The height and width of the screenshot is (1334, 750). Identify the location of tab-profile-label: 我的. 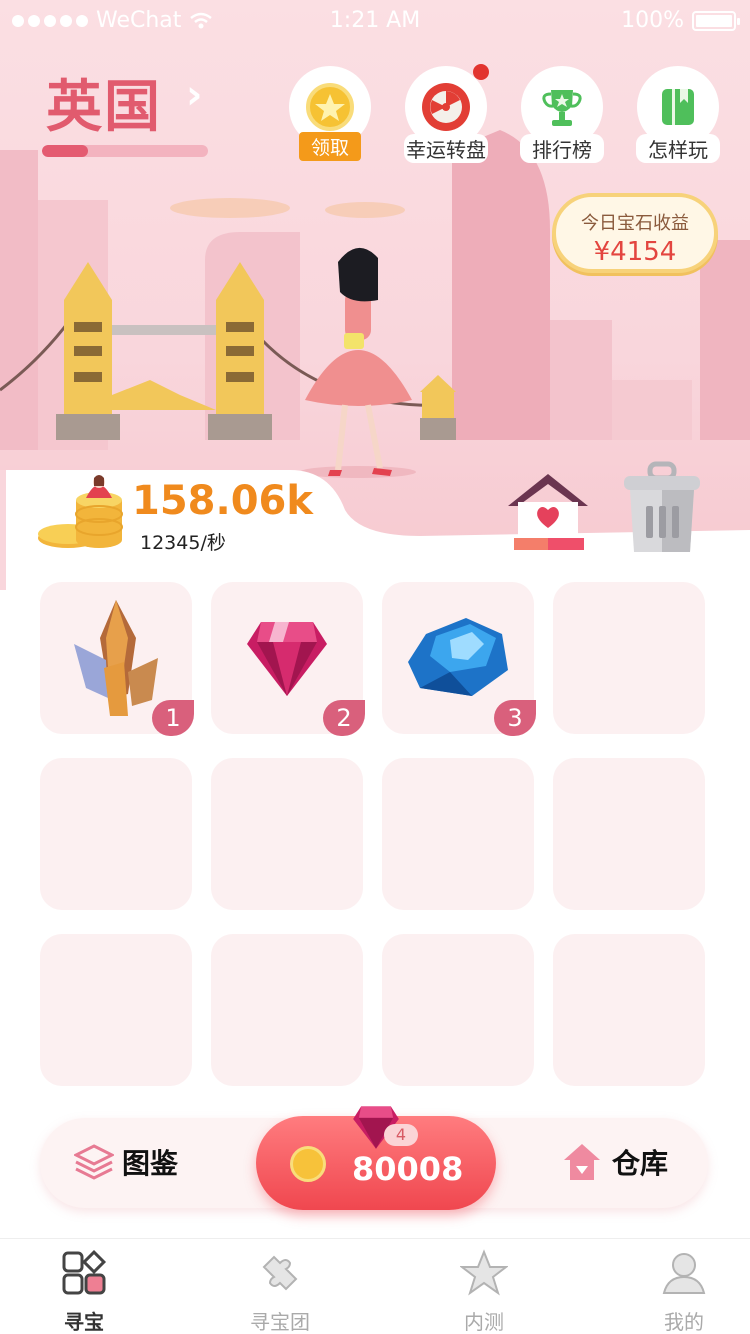
(684, 1322).